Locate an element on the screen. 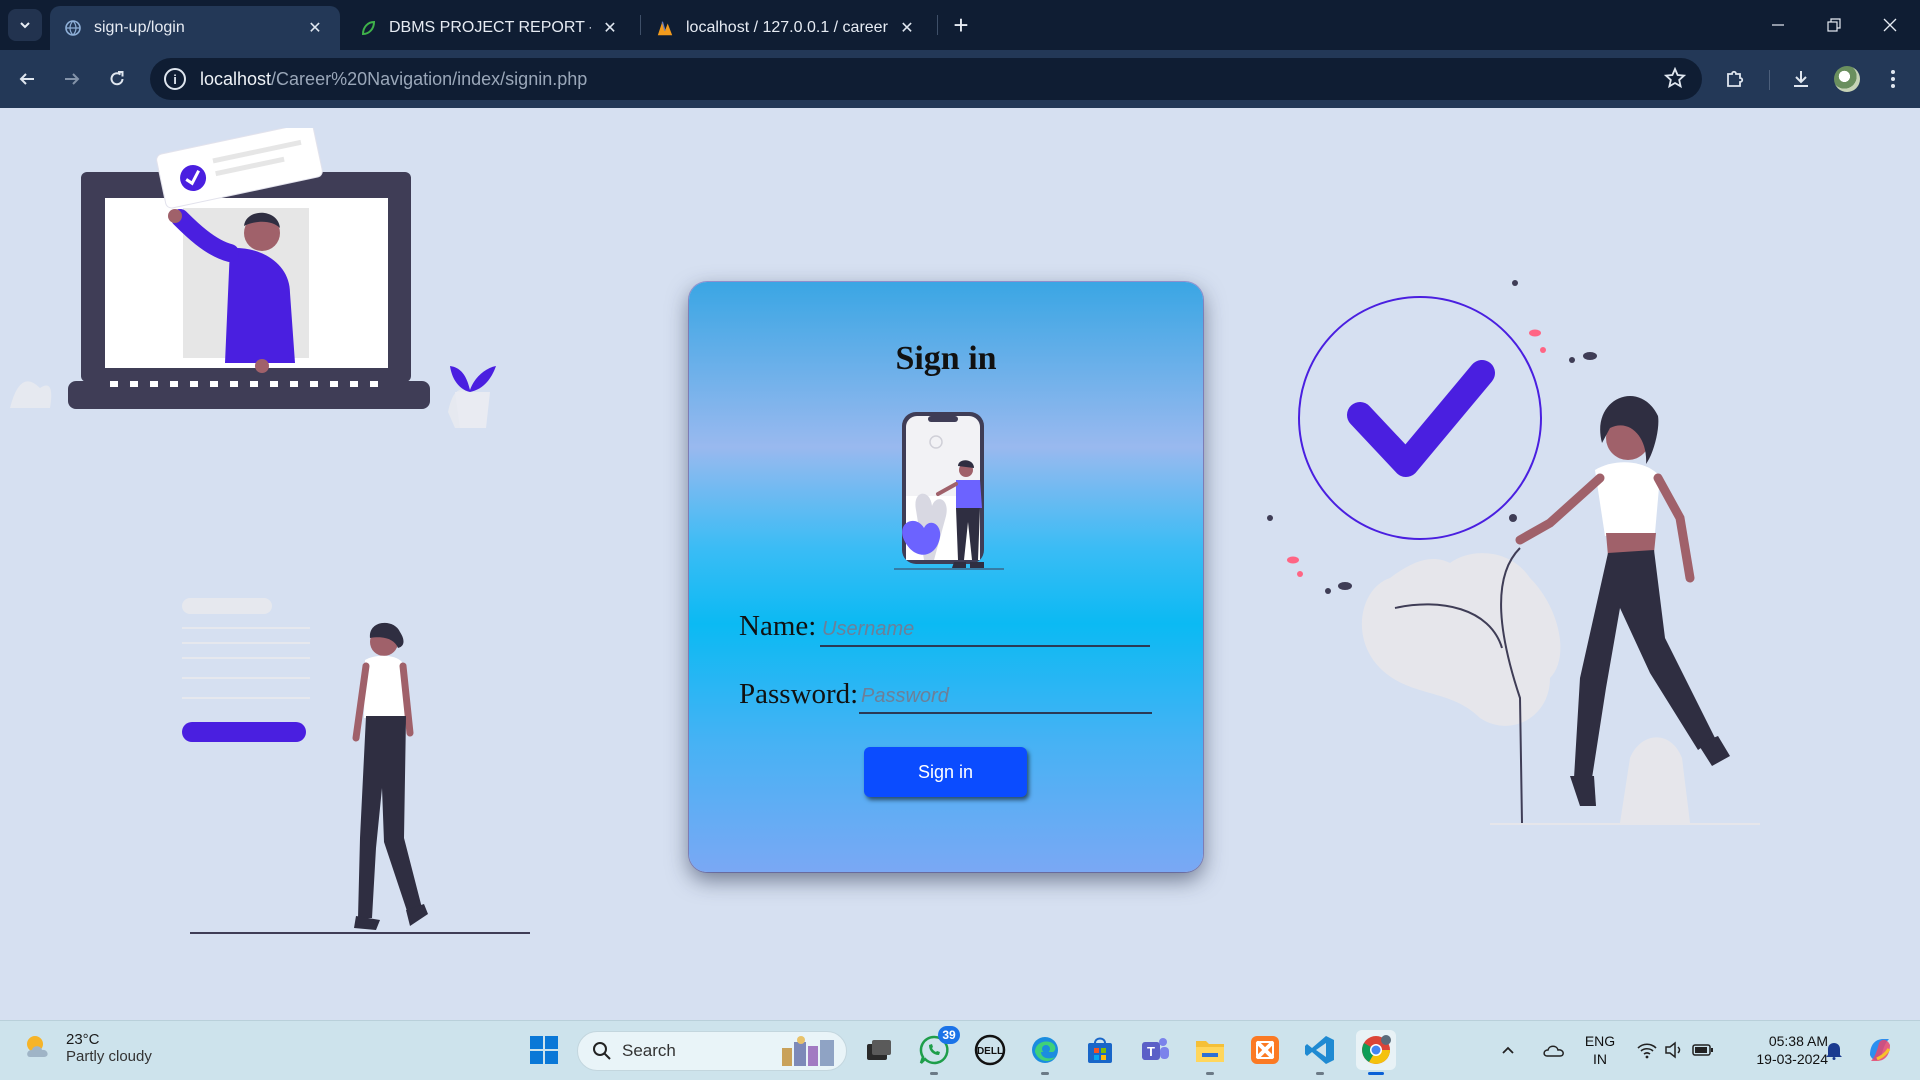 This screenshot has height=1080, width=1920. restore-icon is located at coordinates (1834, 25).